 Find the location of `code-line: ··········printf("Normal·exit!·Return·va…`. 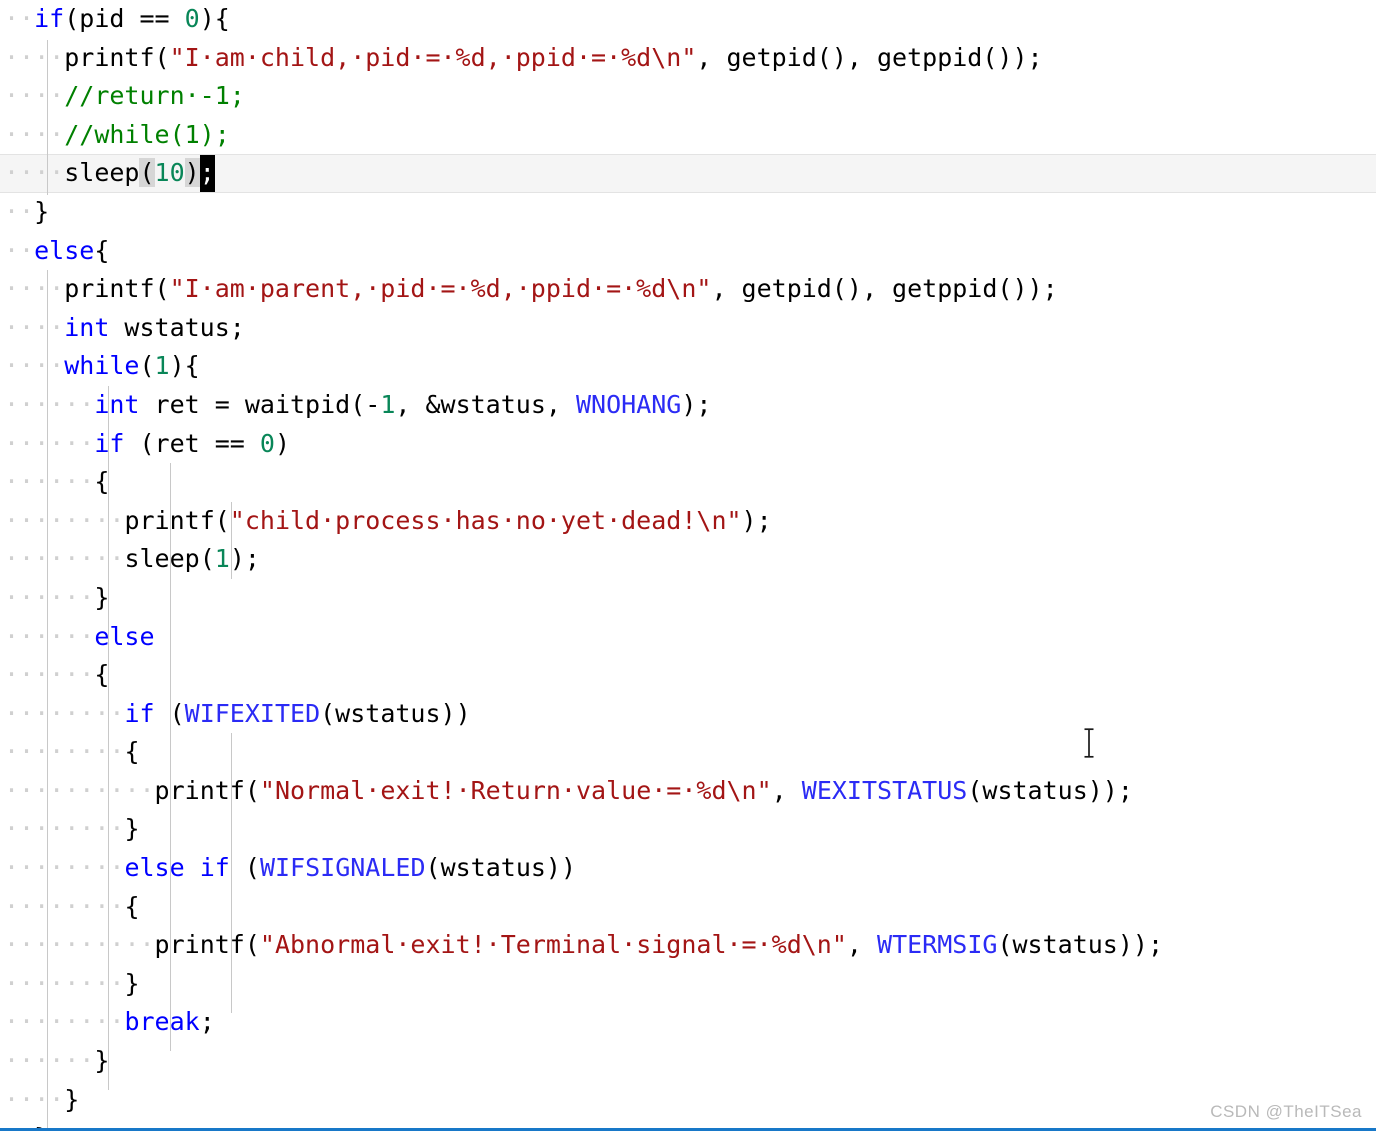

code-line: ··········printf("Normal·exit!·Return·va… is located at coordinates (688, 791).